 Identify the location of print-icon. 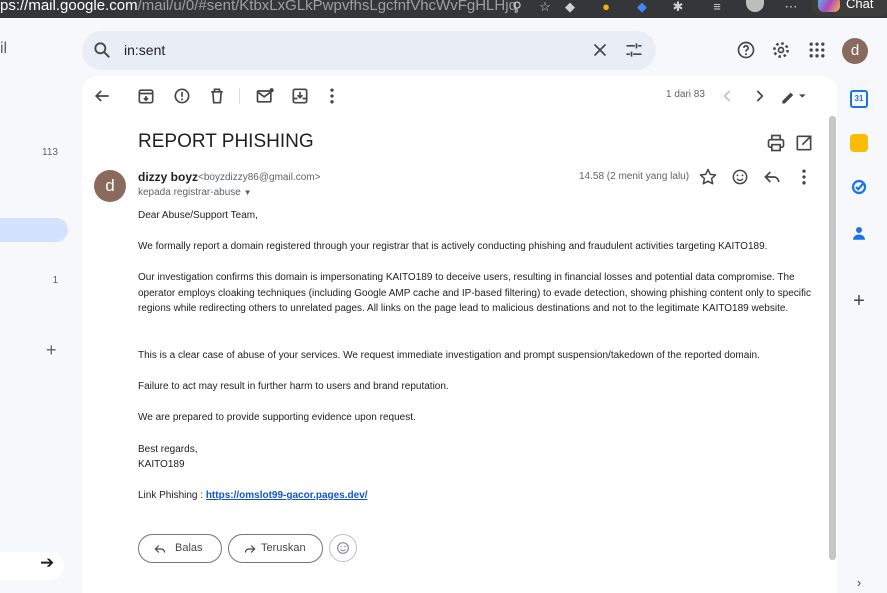
(776, 143).